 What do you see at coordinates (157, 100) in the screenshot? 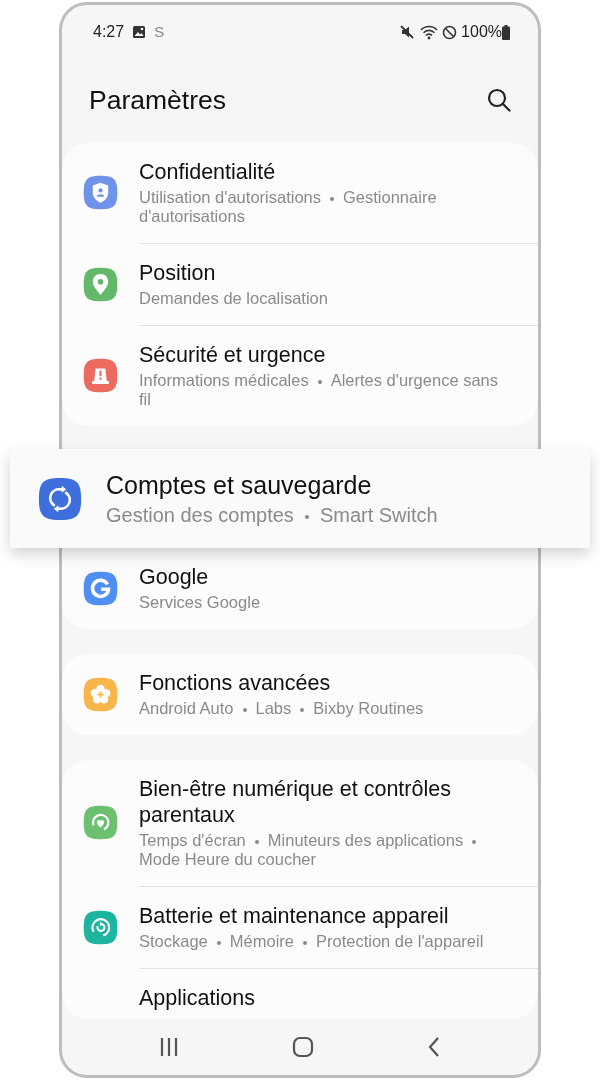
I see `screen-title: Paramètres` at bounding box center [157, 100].